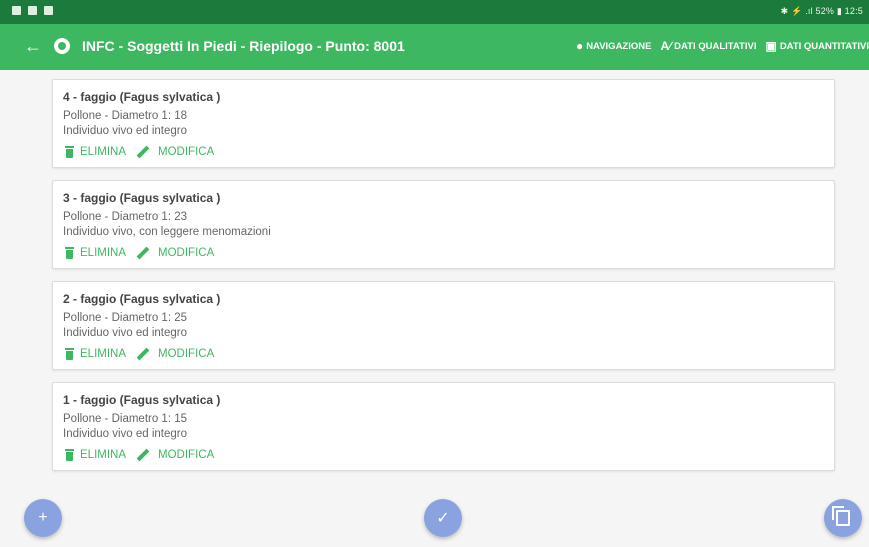 The image size is (869, 547). I want to click on qualitative-data-button: A∕ DATI QUALITATIVI, so click(708, 46).